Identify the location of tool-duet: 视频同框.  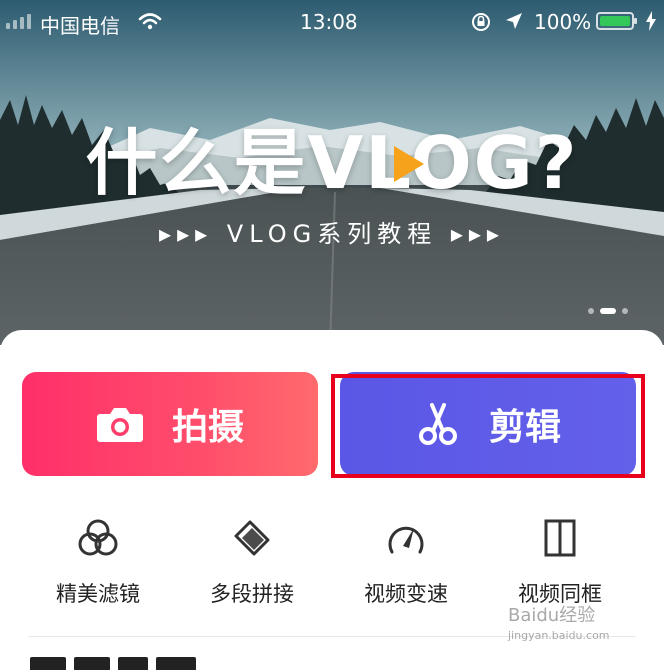
(560, 562).